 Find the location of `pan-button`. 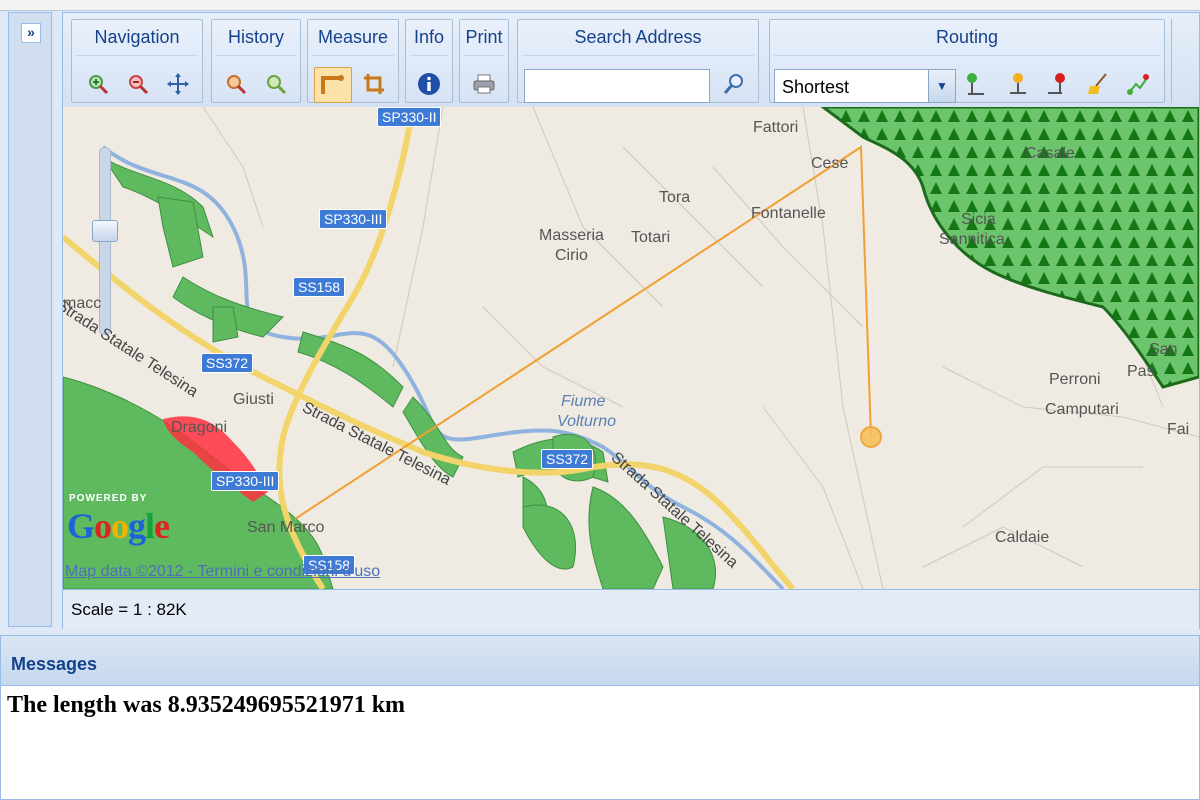

pan-button is located at coordinates (178, 84).